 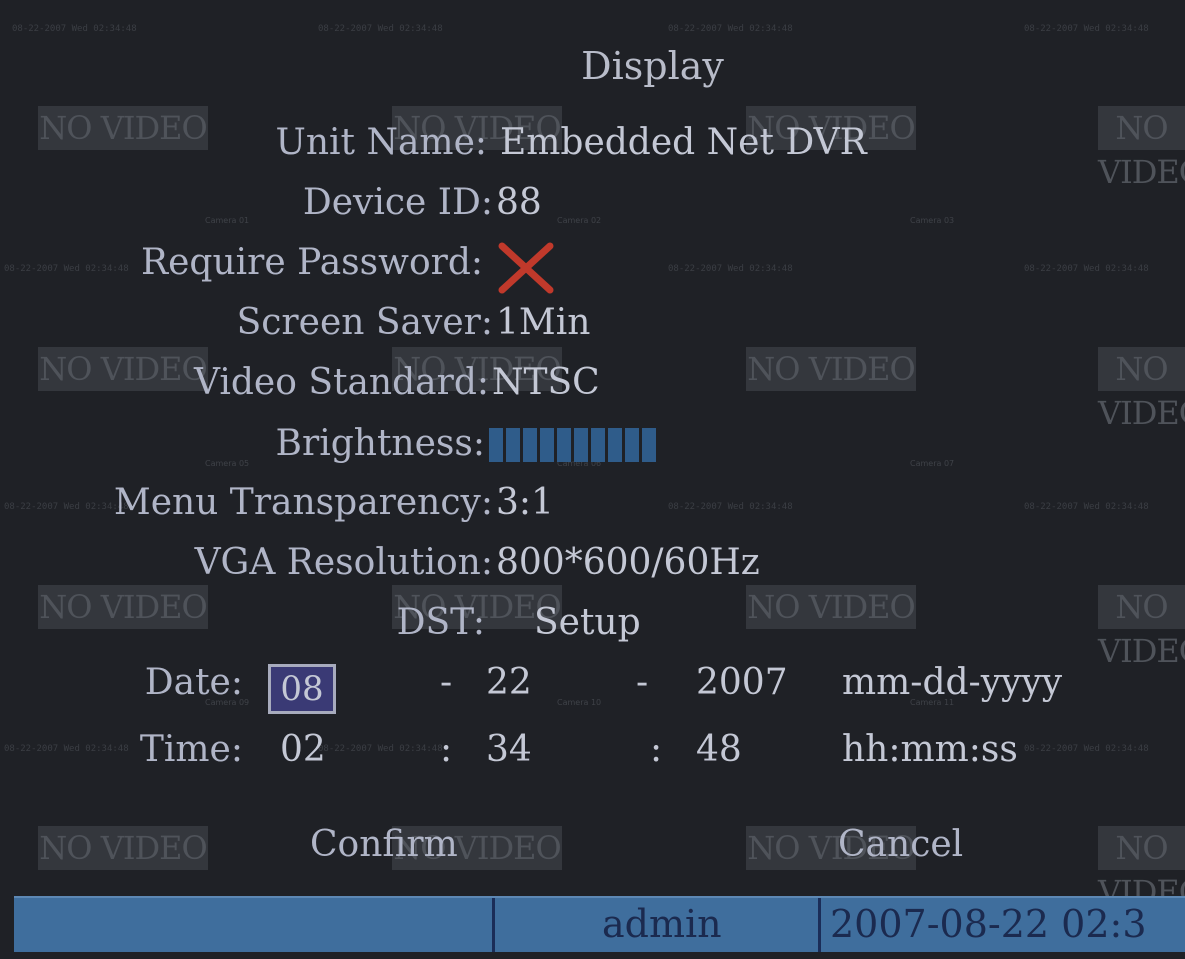 What do you see at coordinates (519, 202) in the screenshot?
I see `device-id-field: 88` at bounding box center [519, 202].